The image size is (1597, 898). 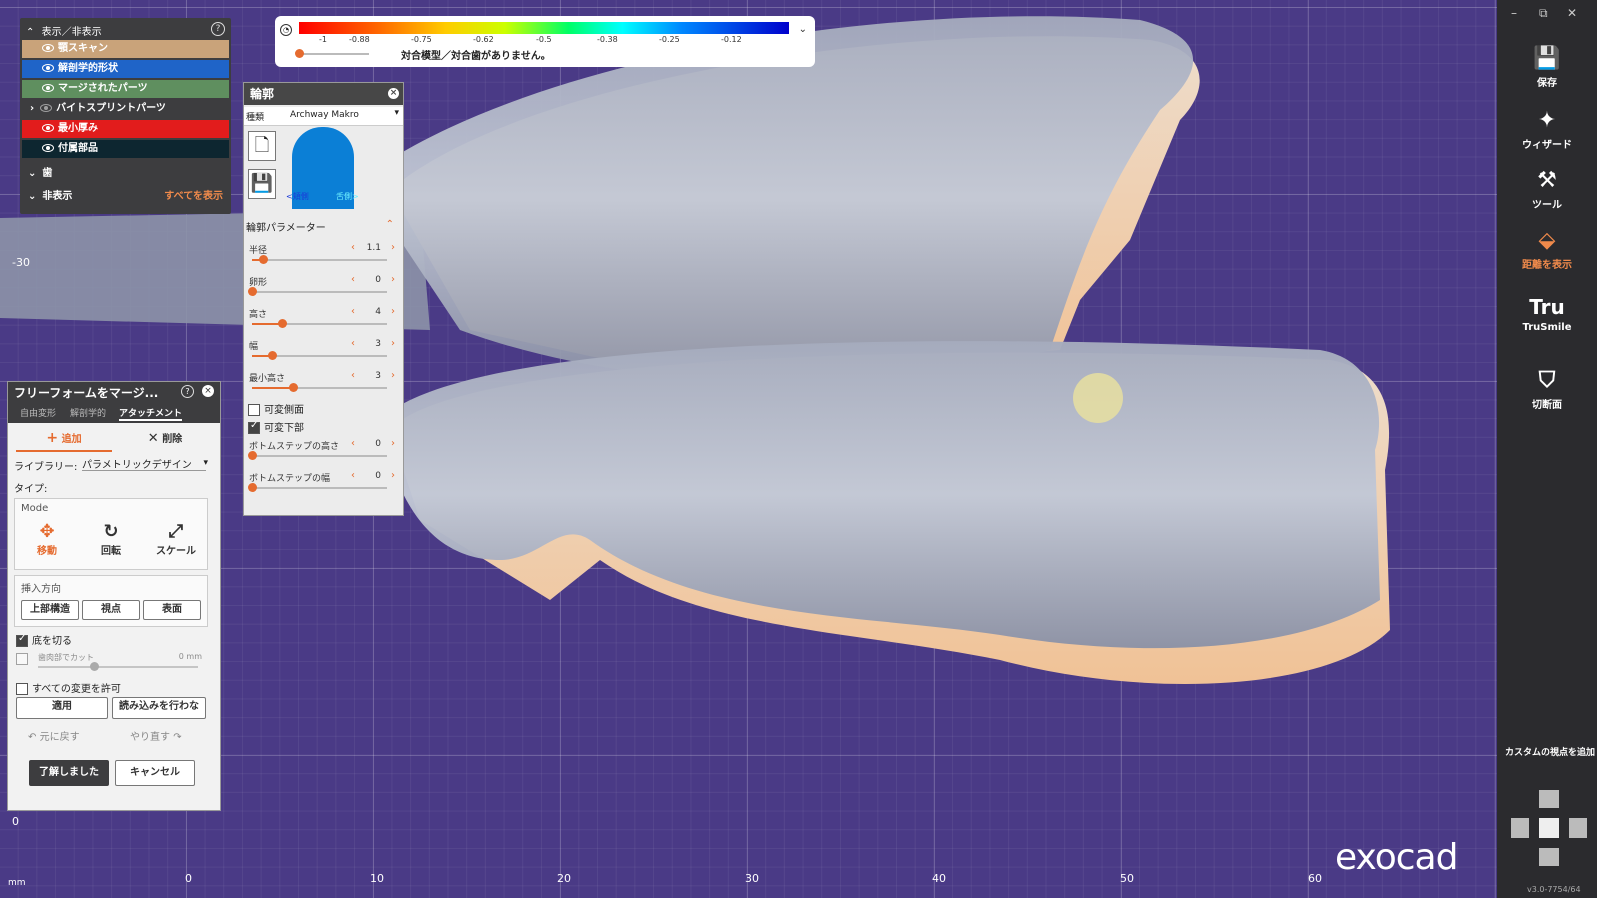 I want to click on minimize-icon: –, so click(x=1514, y=13).